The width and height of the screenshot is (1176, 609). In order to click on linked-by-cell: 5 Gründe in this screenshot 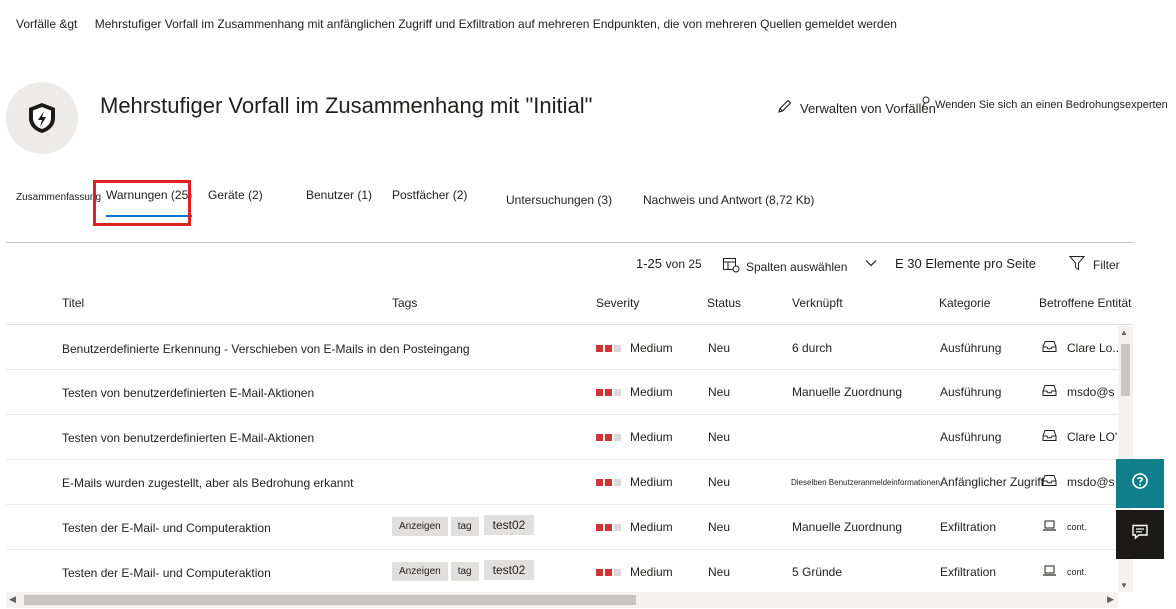, I will do `click(817, 572)`.